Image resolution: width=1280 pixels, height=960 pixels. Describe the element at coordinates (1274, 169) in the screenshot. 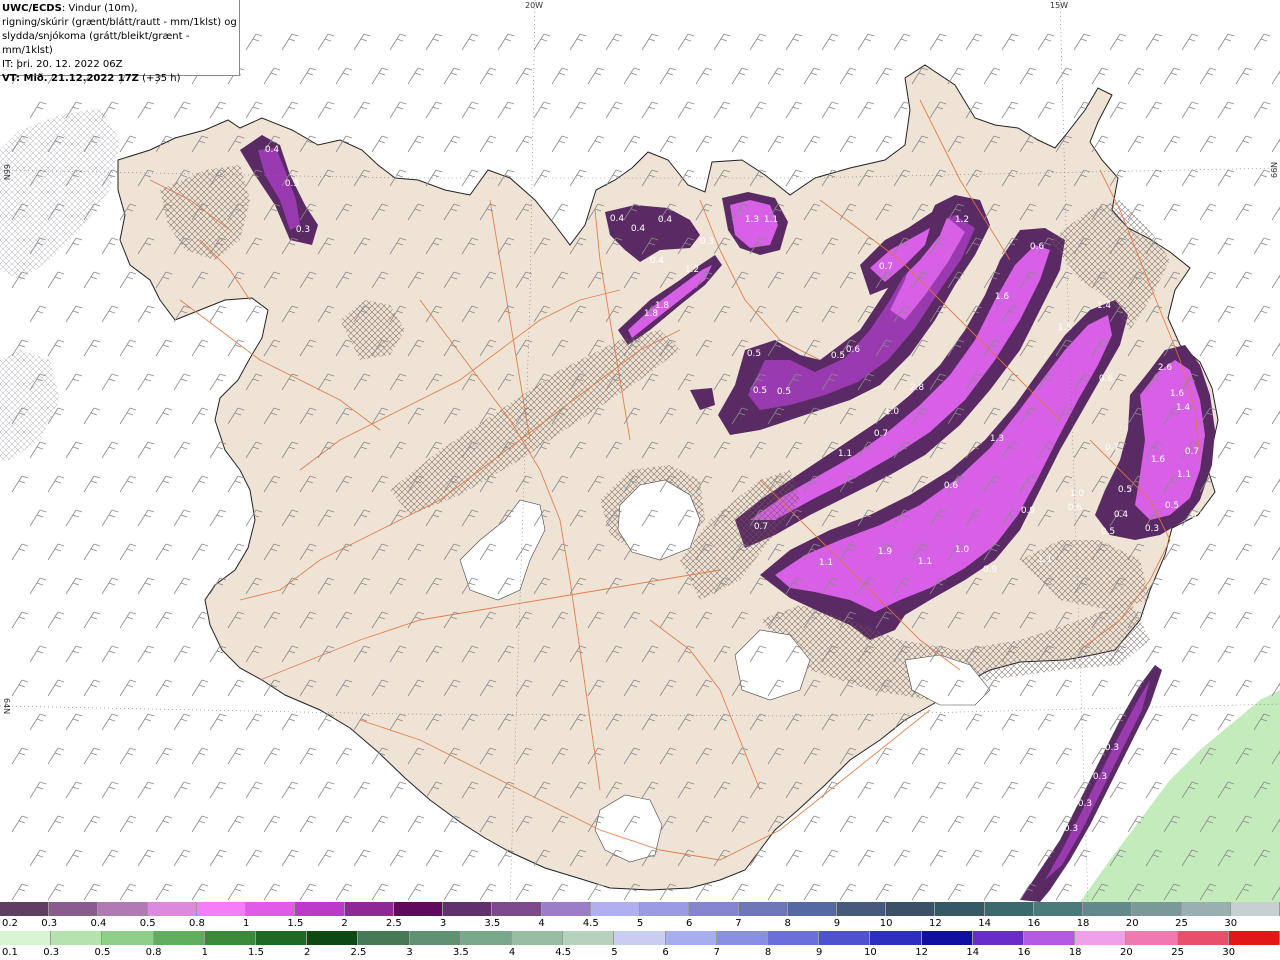

I see `lat-label-66n-right: 66N` at that location.